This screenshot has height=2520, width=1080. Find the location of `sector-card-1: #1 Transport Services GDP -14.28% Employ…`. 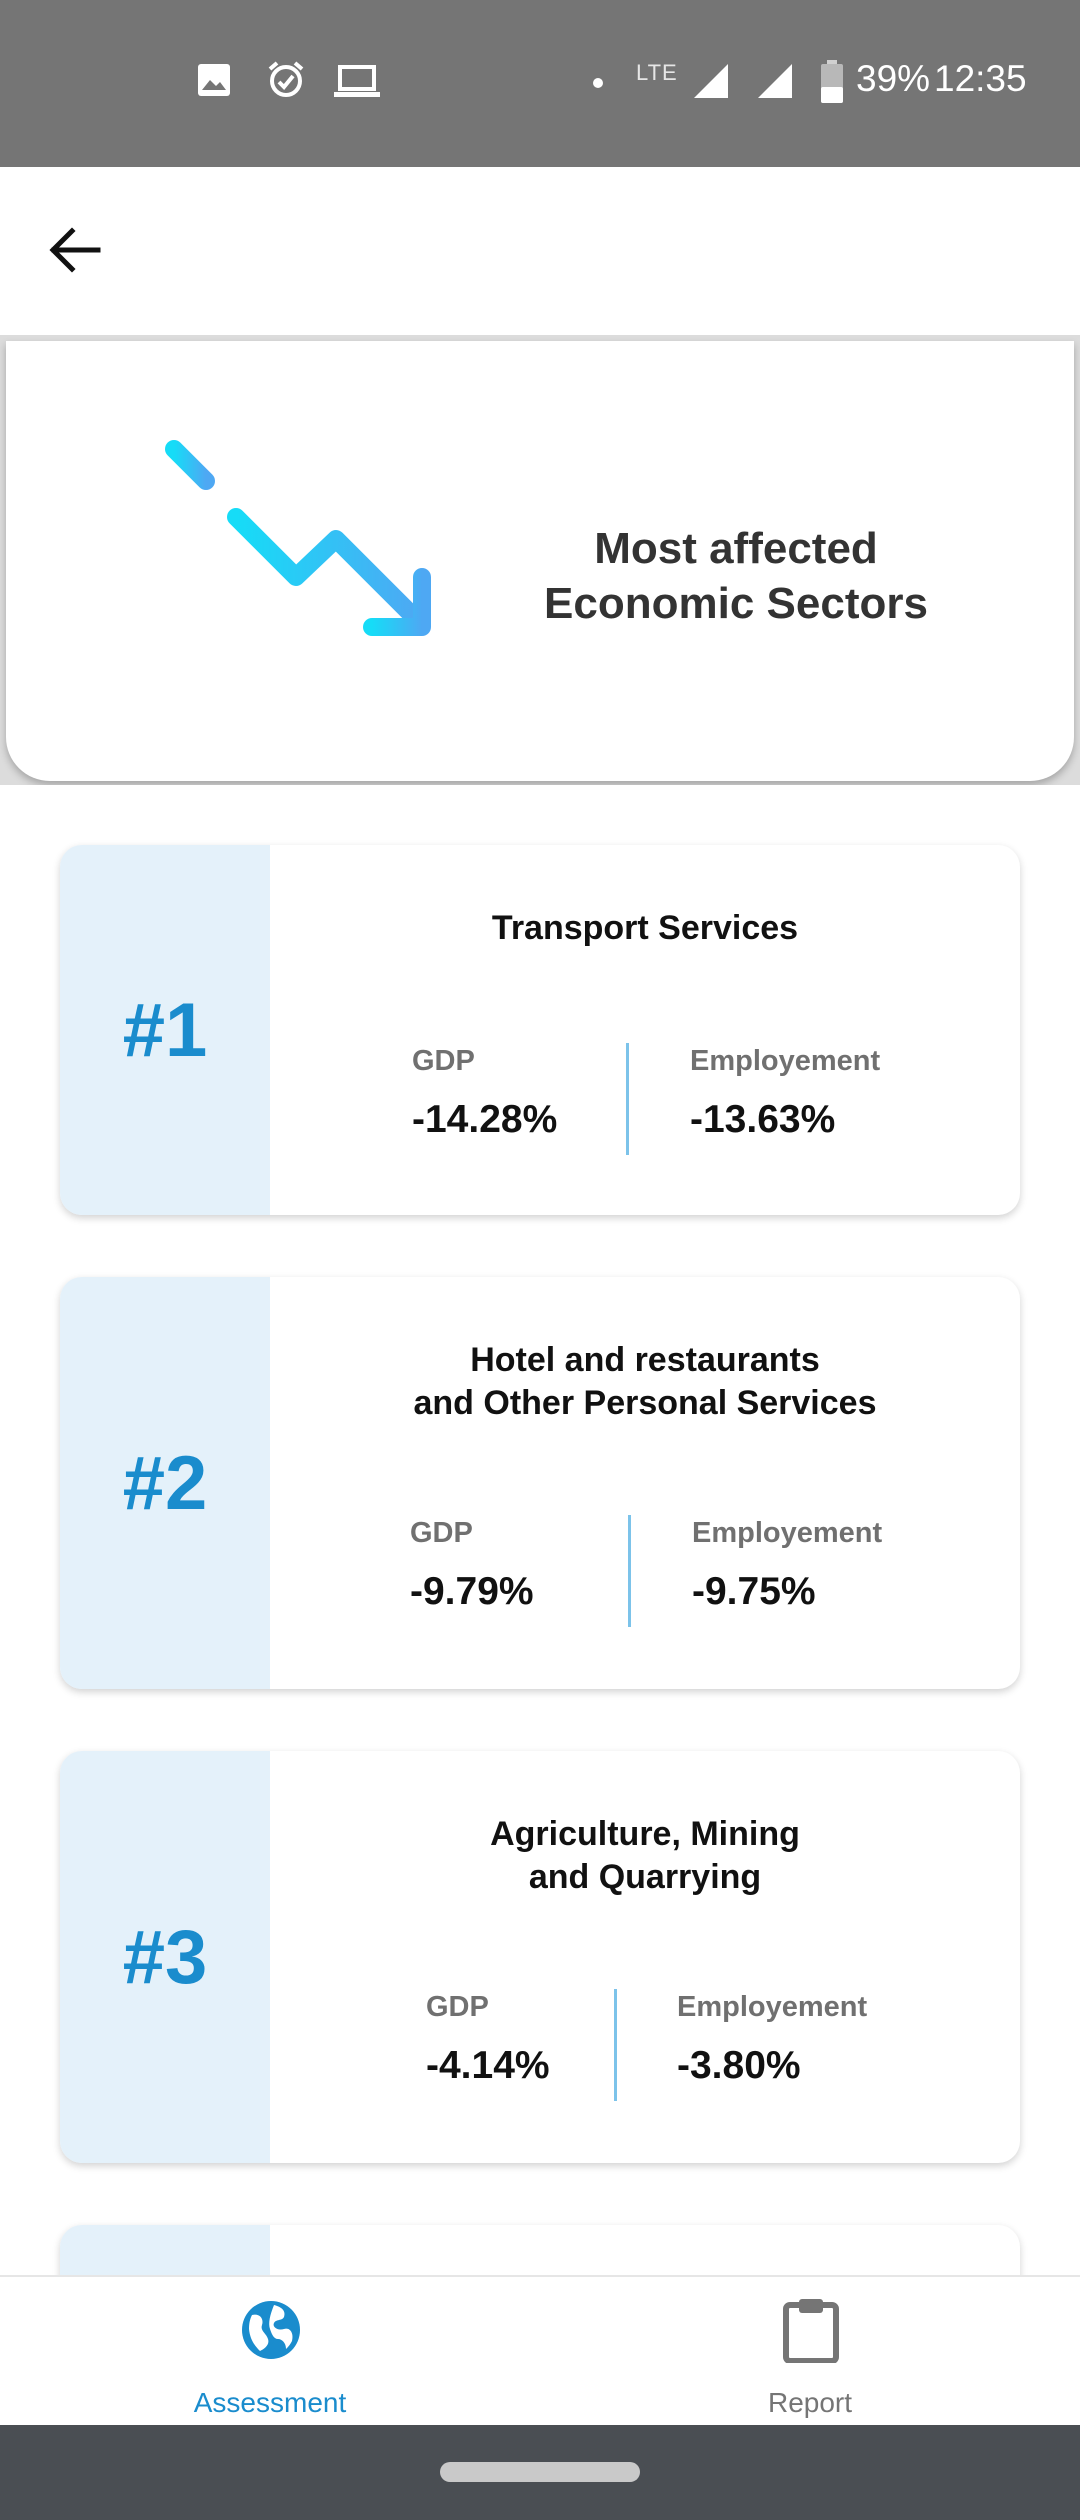

sector-card-1: #1 Transport Services GDP -14.28% Employ… is located at coordinates (540, 1030).